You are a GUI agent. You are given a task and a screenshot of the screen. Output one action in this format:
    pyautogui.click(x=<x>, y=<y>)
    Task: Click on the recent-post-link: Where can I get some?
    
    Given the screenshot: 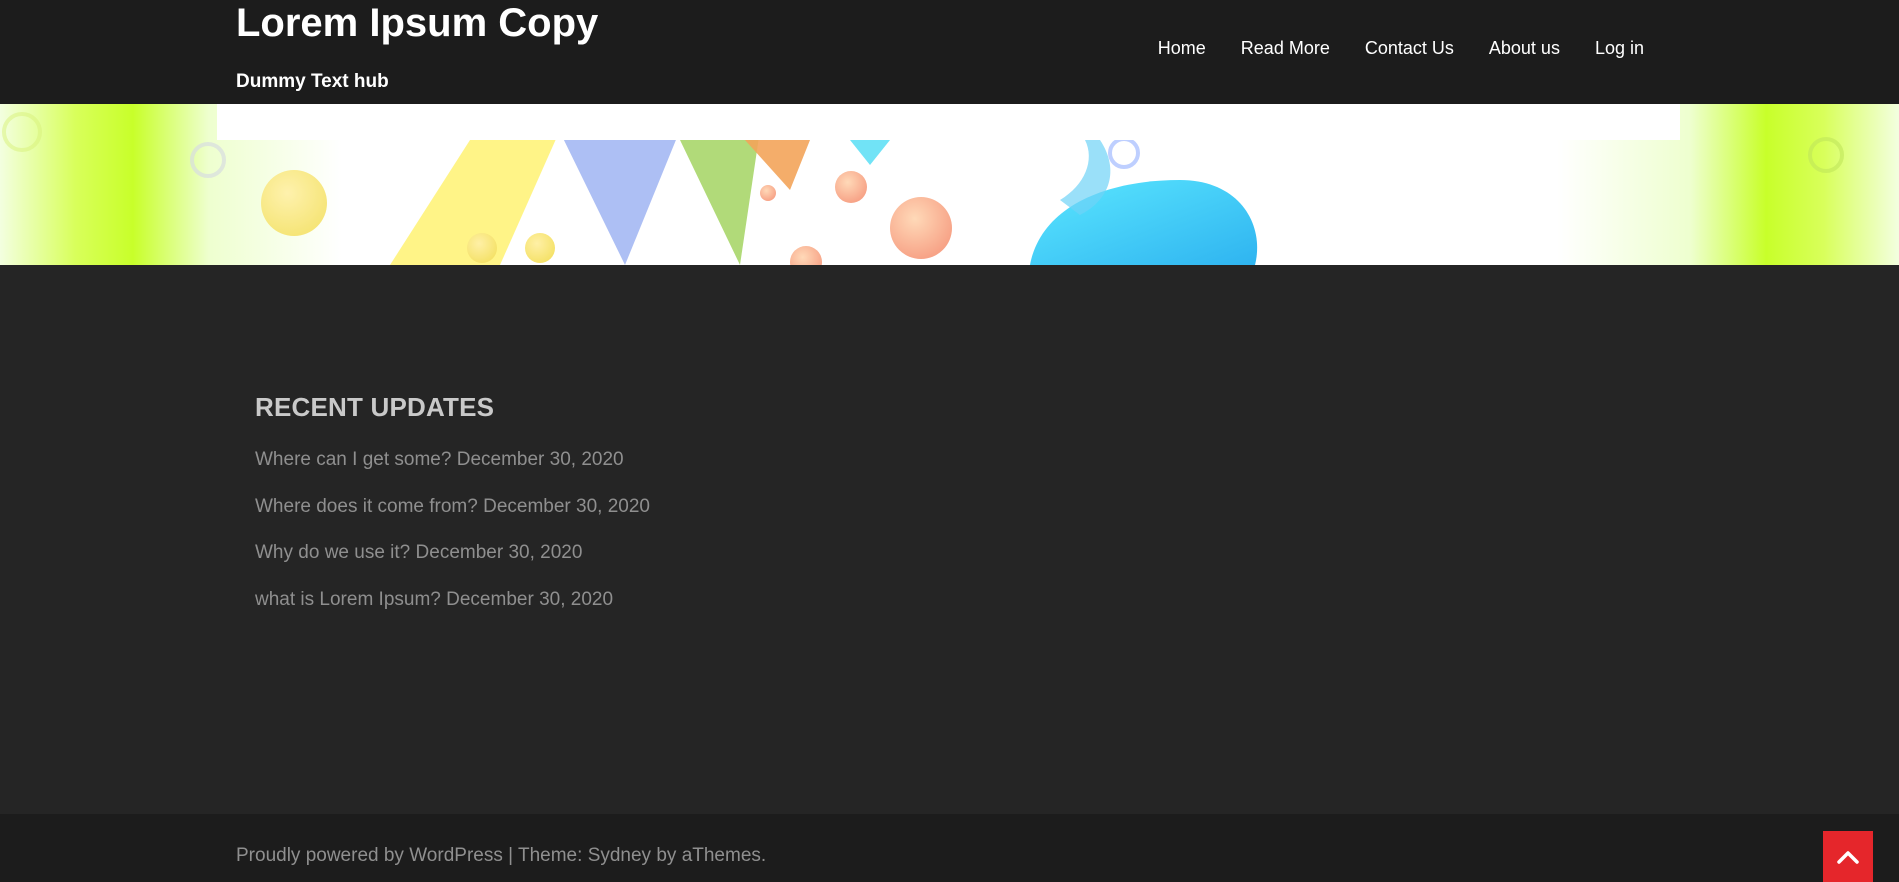 What is the action you would take?
    pyautogui.click(x=353, y=459)
    